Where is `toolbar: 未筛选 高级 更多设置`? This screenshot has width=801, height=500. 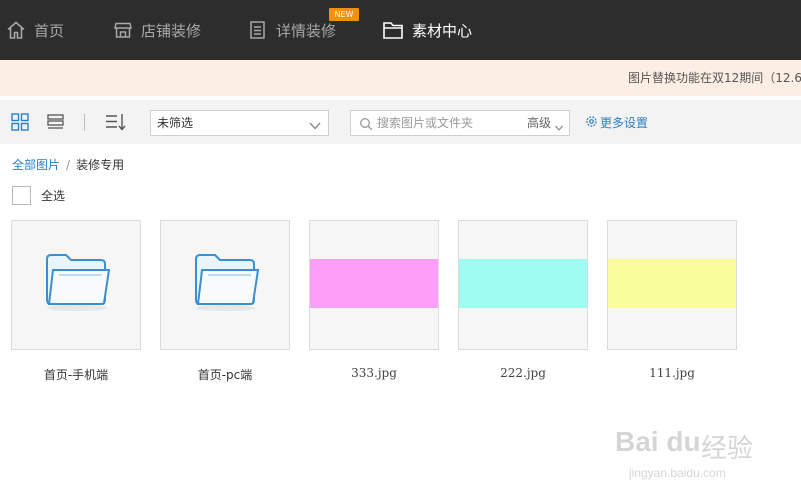
toolbar: 未筛选 高级 更多设置 is located at coordinates (400, 122).